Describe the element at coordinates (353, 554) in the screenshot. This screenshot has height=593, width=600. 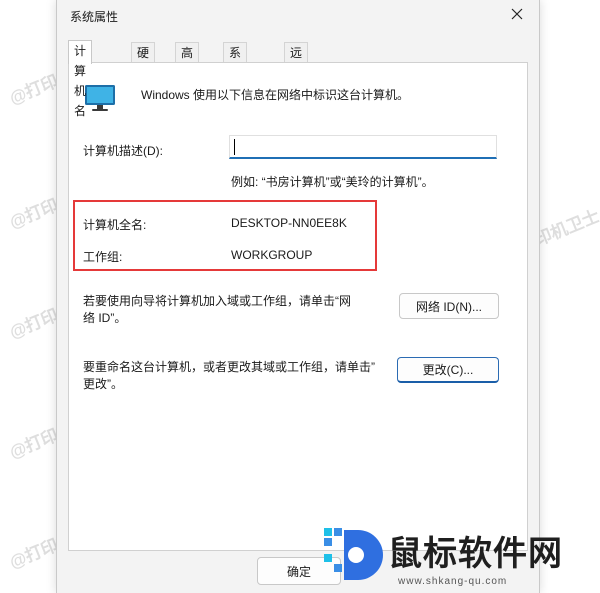
I see `logo-mark-icon` at that location.